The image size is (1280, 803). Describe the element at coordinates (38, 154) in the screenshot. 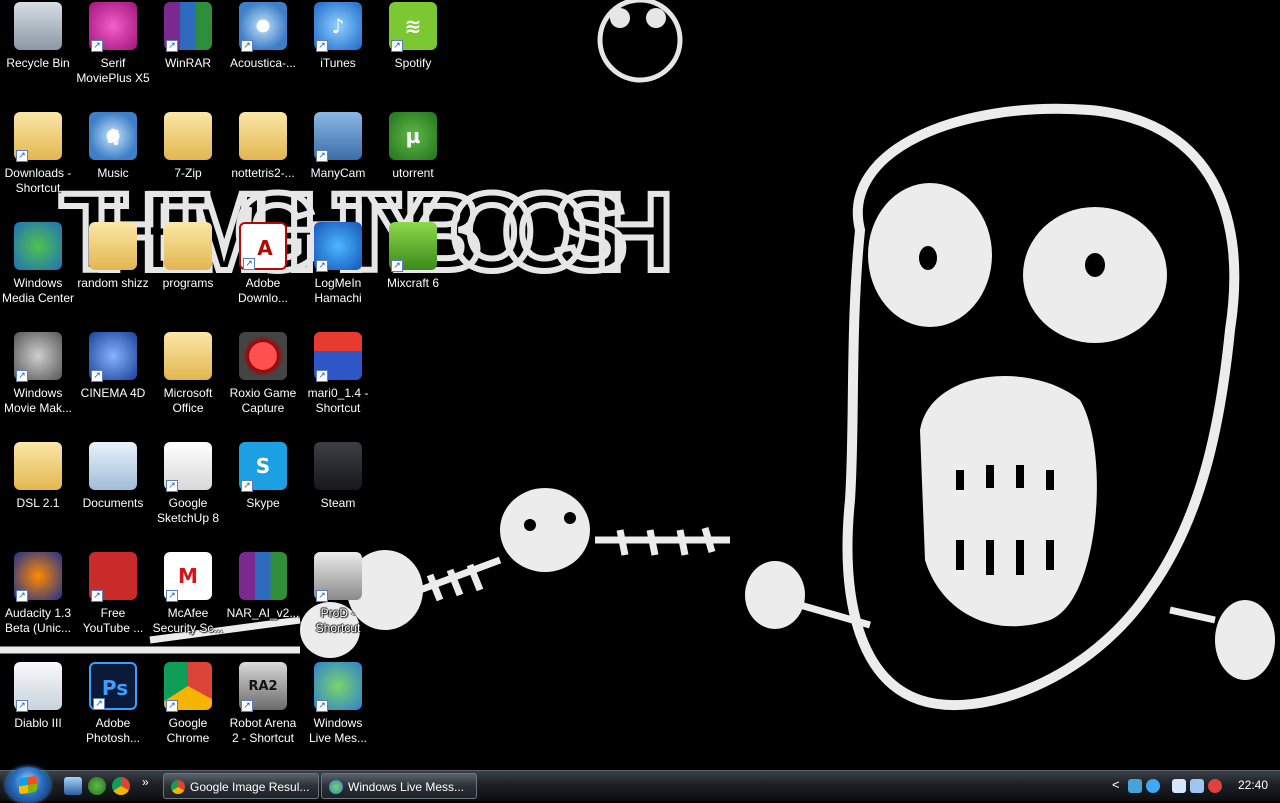

I see `desktop-icon: ↗ Downloads - Shortcut` at that location.